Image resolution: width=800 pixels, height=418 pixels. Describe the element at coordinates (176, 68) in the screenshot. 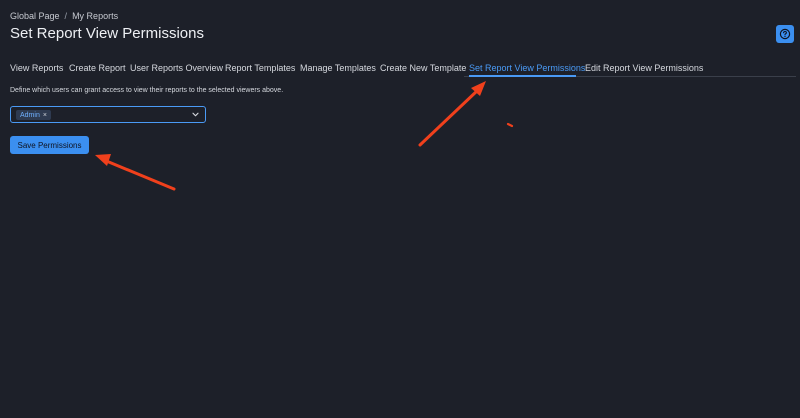

I see `tab-user-reports-overview: User Reports Overview` at that location.